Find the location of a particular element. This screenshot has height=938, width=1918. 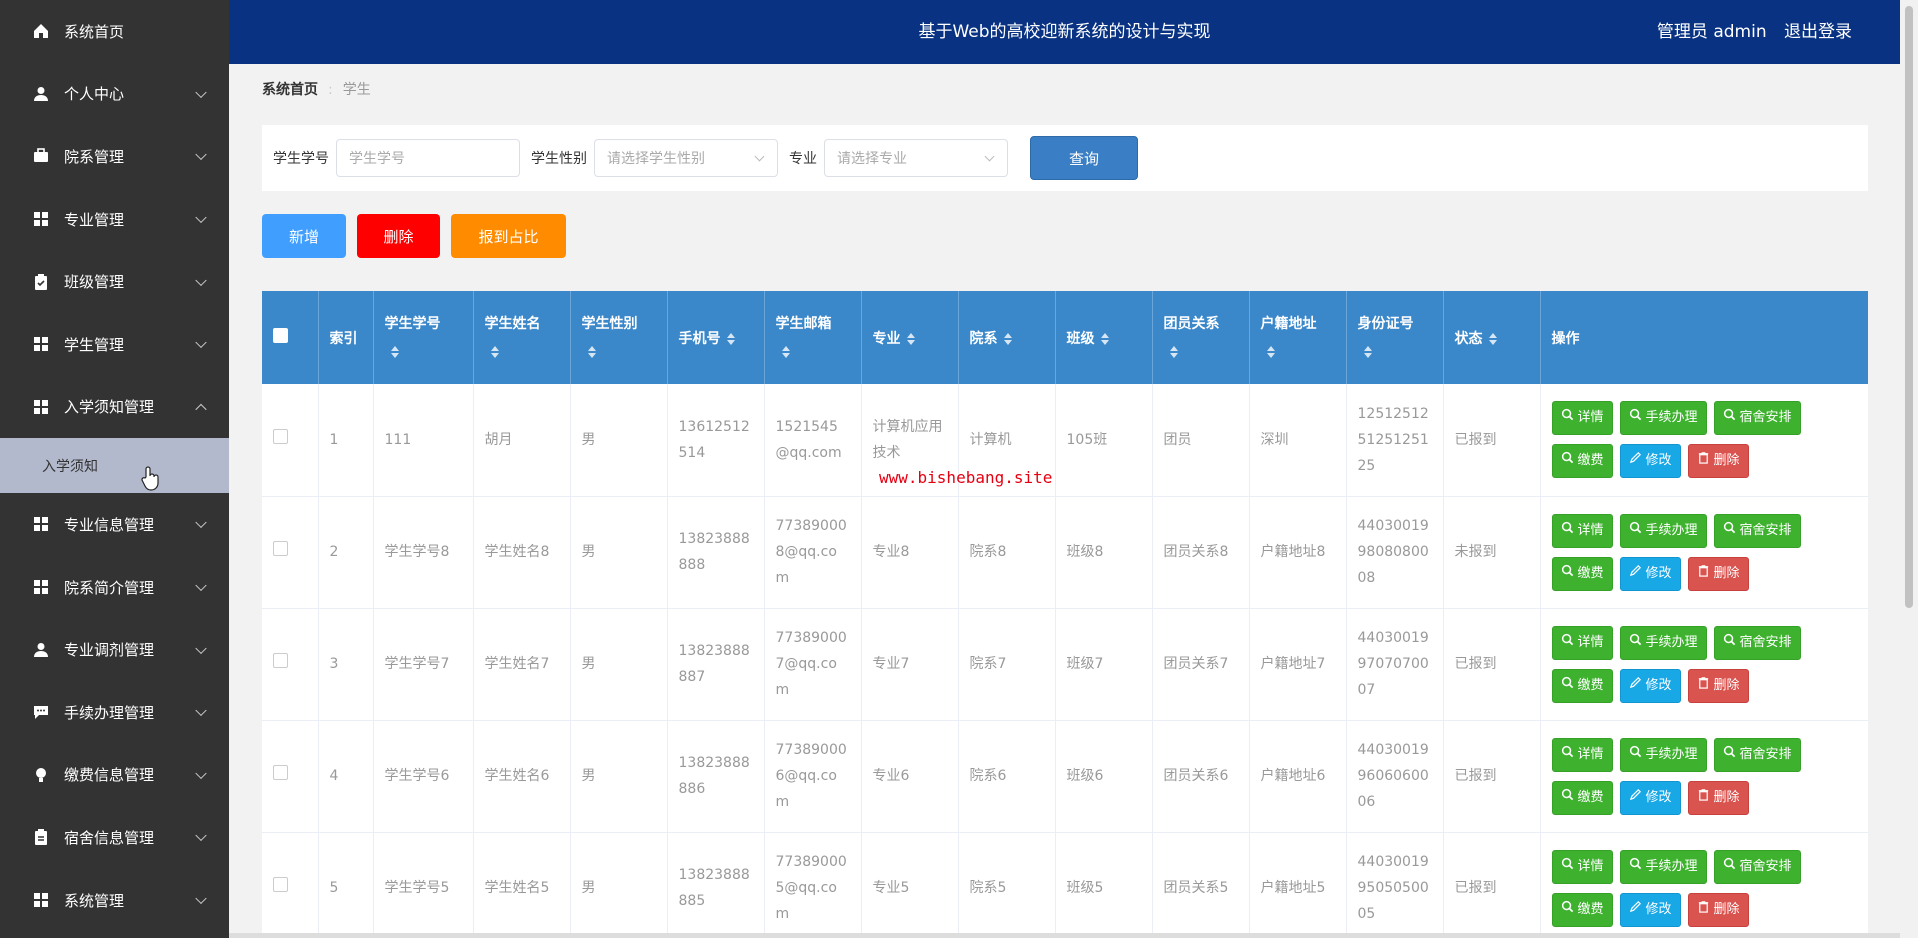

column-header: 学生性别 is located at coordinates (619, 337).